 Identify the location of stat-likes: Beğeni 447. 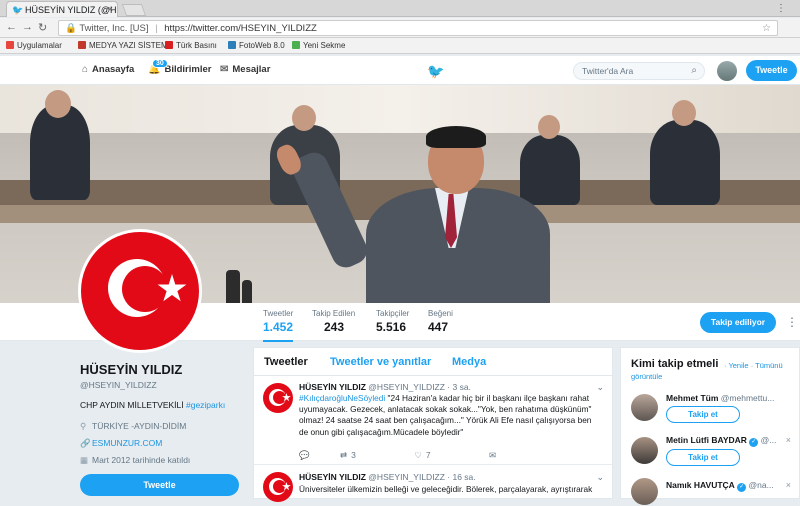
(440, 321).